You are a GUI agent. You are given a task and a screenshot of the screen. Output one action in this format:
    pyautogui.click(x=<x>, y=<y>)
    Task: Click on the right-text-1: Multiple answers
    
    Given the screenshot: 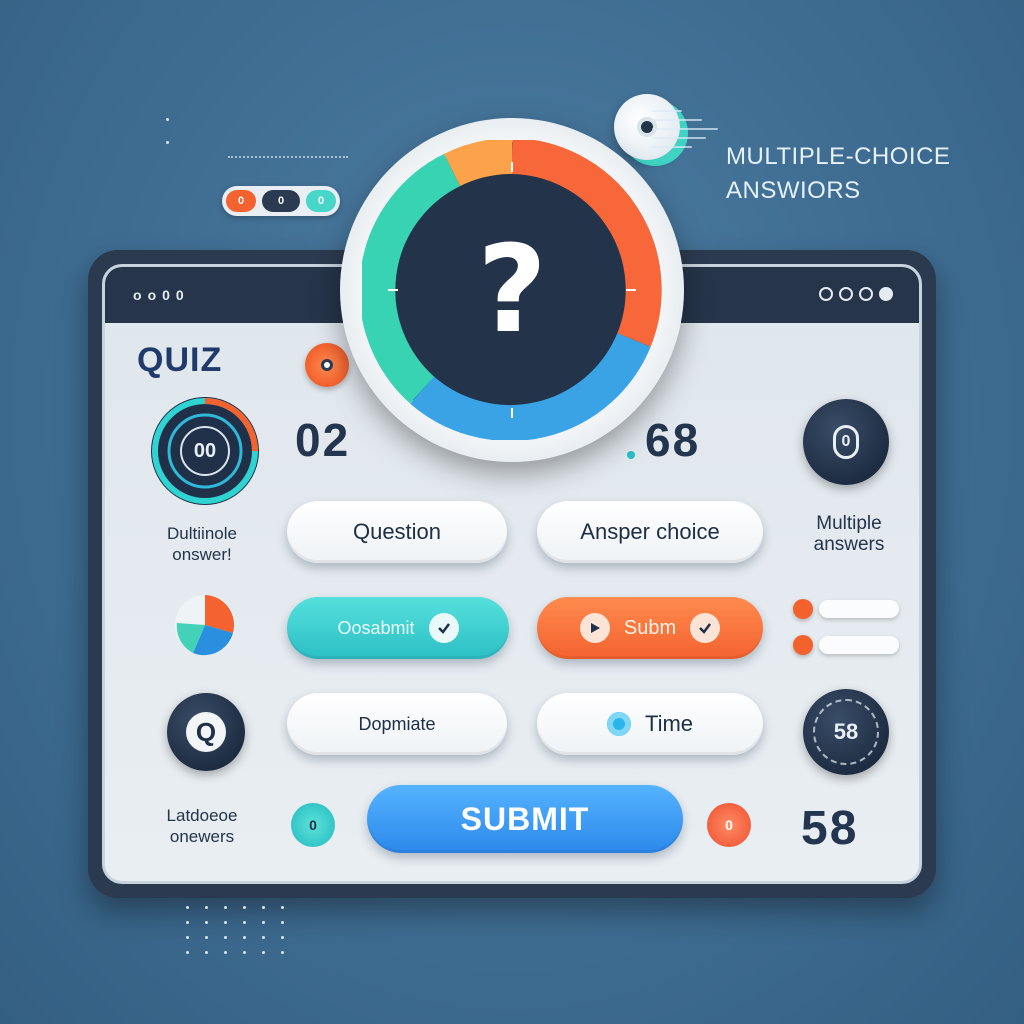 What is the action you would take?
    pyautogui.click(x=849, y=534)
    